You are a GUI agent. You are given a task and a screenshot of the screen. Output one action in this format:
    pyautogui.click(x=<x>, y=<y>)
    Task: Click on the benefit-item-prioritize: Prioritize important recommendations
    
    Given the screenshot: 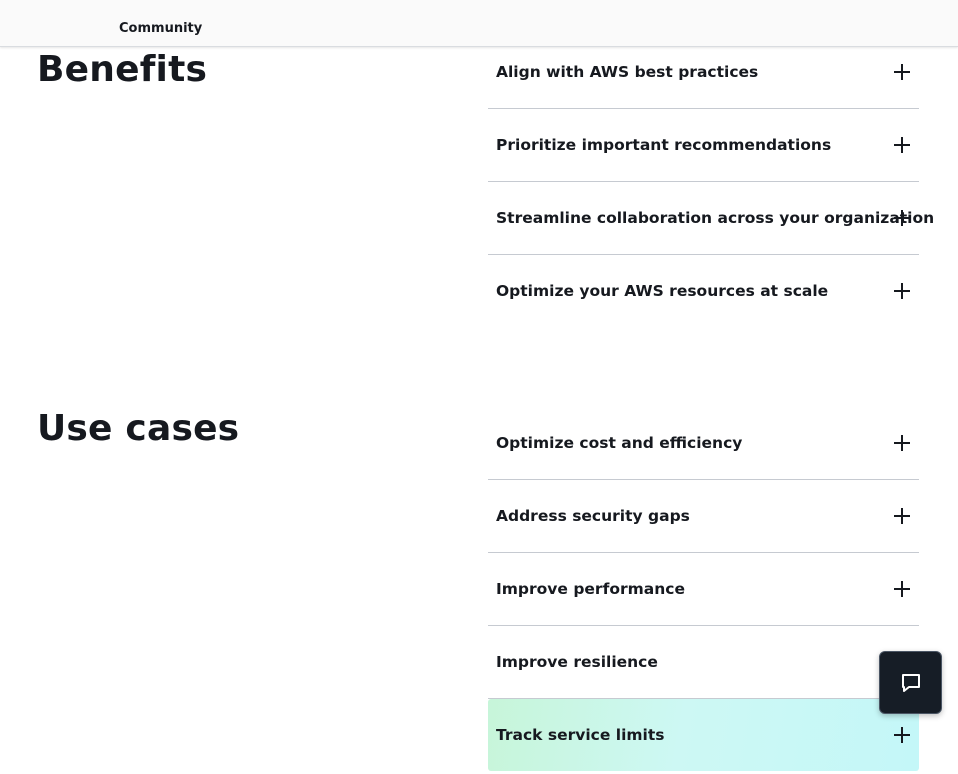 What is the action you would take?
    pyautogui.click(x=703, y=145)
    